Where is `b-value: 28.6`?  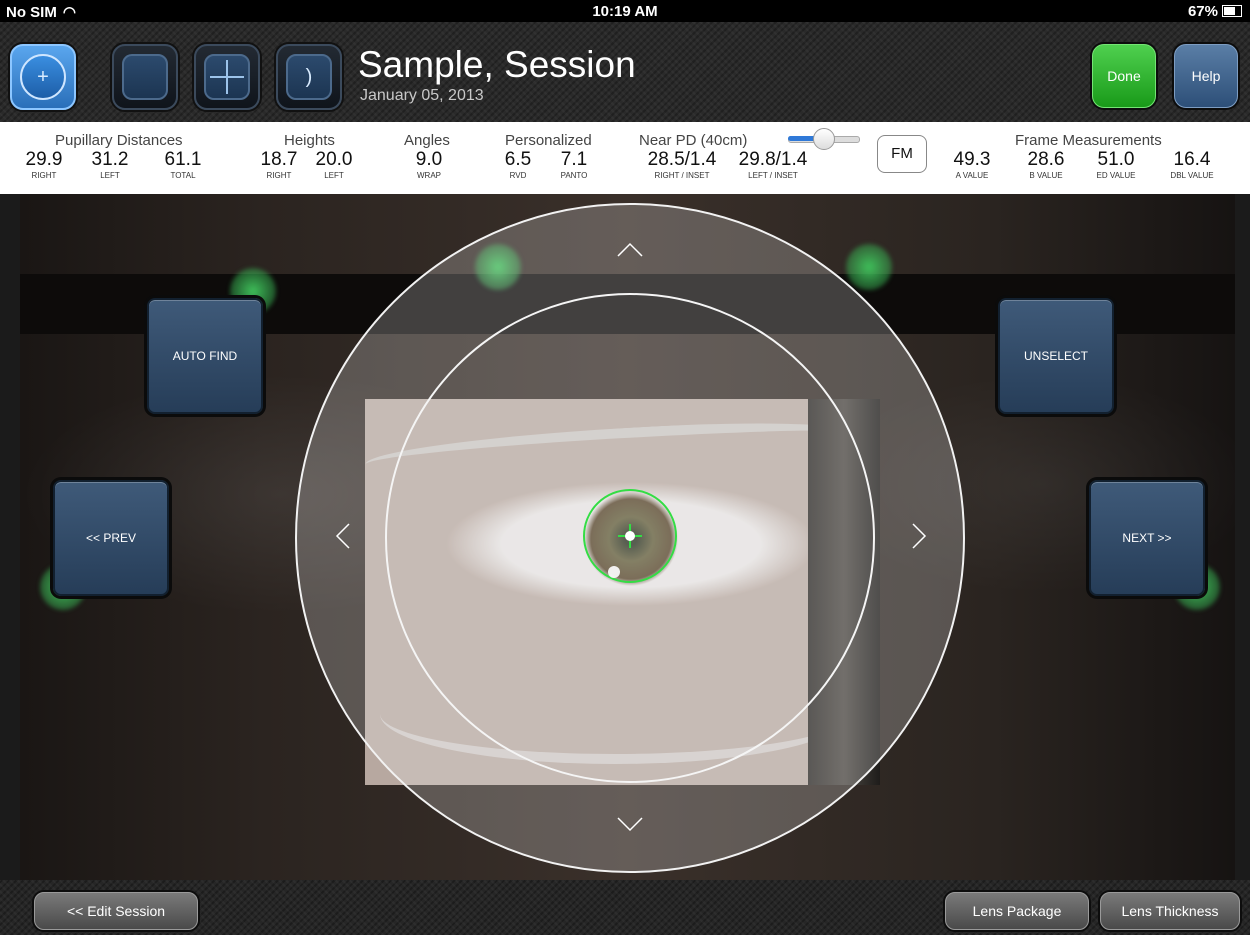
b-value: 28.6 is located at coordinates (1046, 159).